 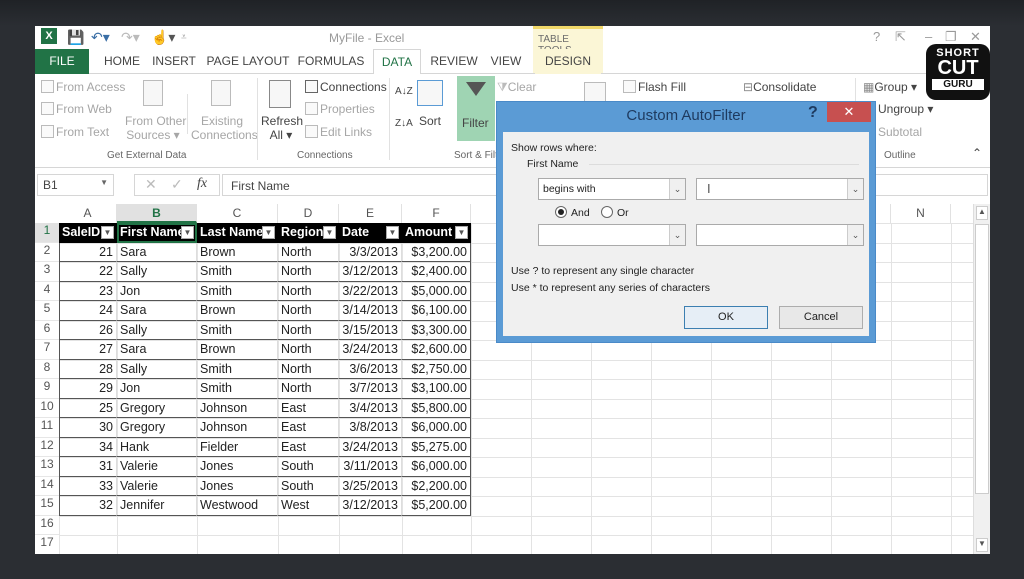 What do you see at coordinates (237, 447) in the screenshot?
I see `table-cell: Fielder` at bounding box center [237, 447].